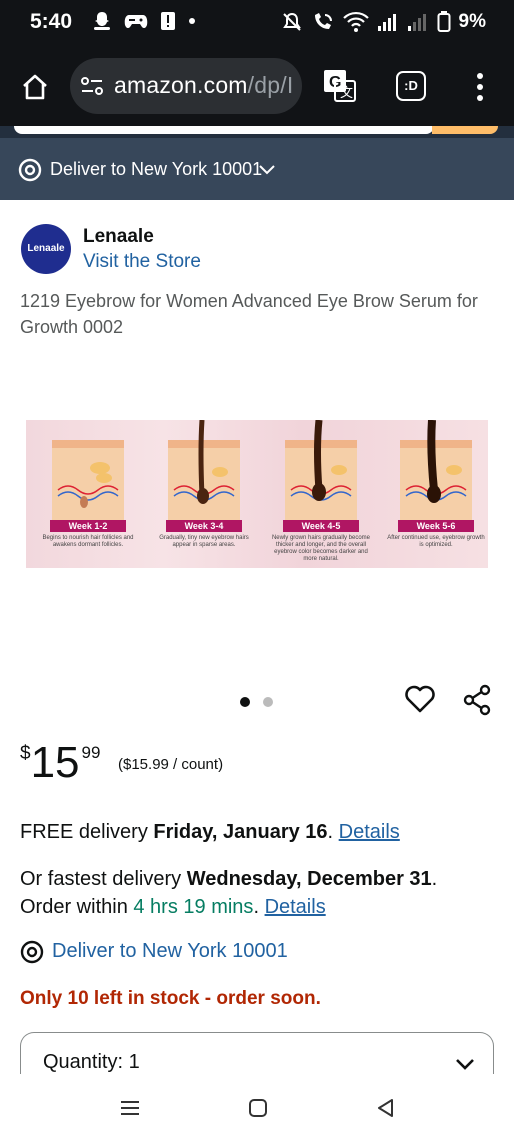 This screenshot has width=514, height=1142. What do you see at coordinates (257, 24) in the screenshot?
I see `status-bar: 5:40 9%` at bounding box center [257, 24].